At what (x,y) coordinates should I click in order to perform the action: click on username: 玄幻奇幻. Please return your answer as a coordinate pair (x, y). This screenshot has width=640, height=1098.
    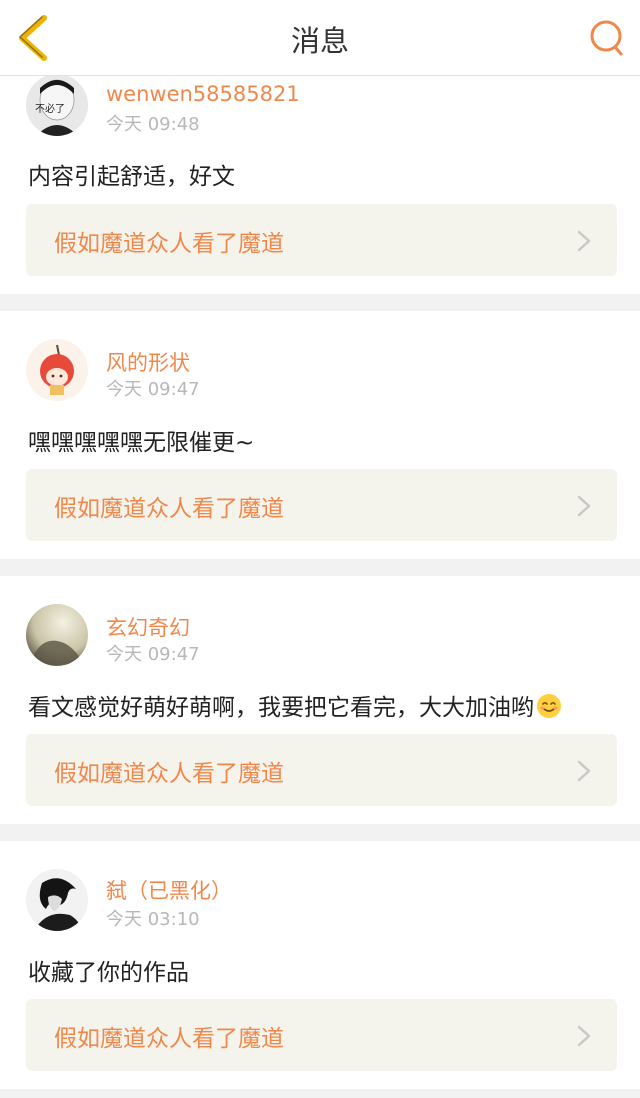
    Looking at the image, I should click on (148, 627).